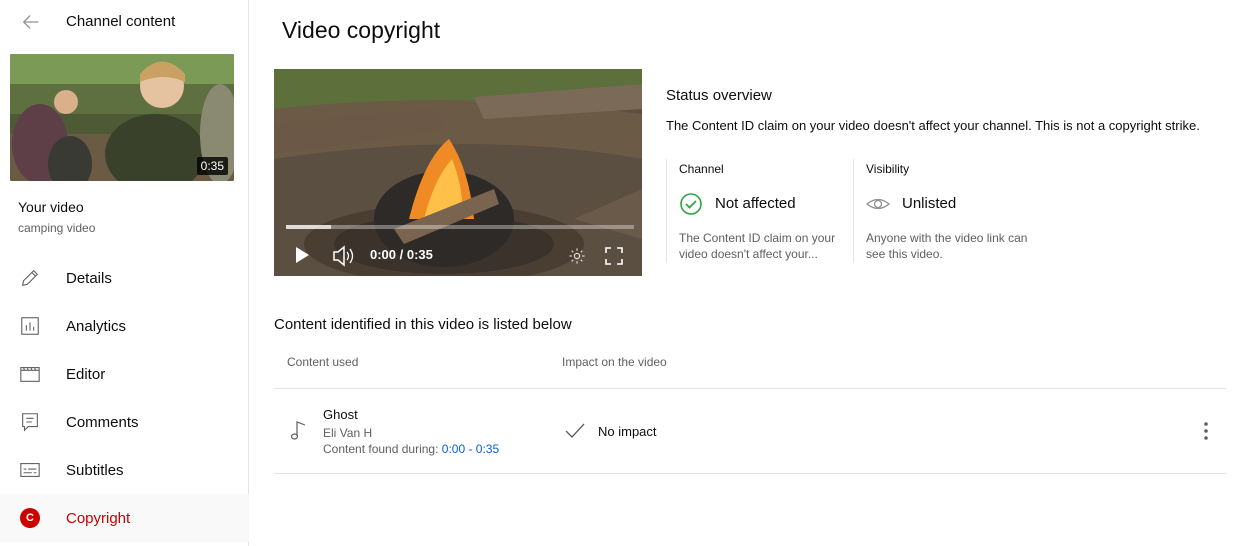 The height and width of the screenshot is (546, 1252). I want to click on back-row: Channel content, so click(124, 22).